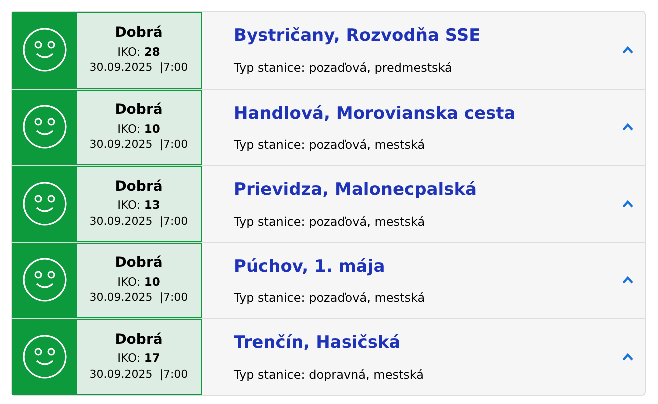  What do you see at coordinates (139, 358) in the screenshot?
I see `iko-value: IKO: 17` at bounding box center [139, 358].